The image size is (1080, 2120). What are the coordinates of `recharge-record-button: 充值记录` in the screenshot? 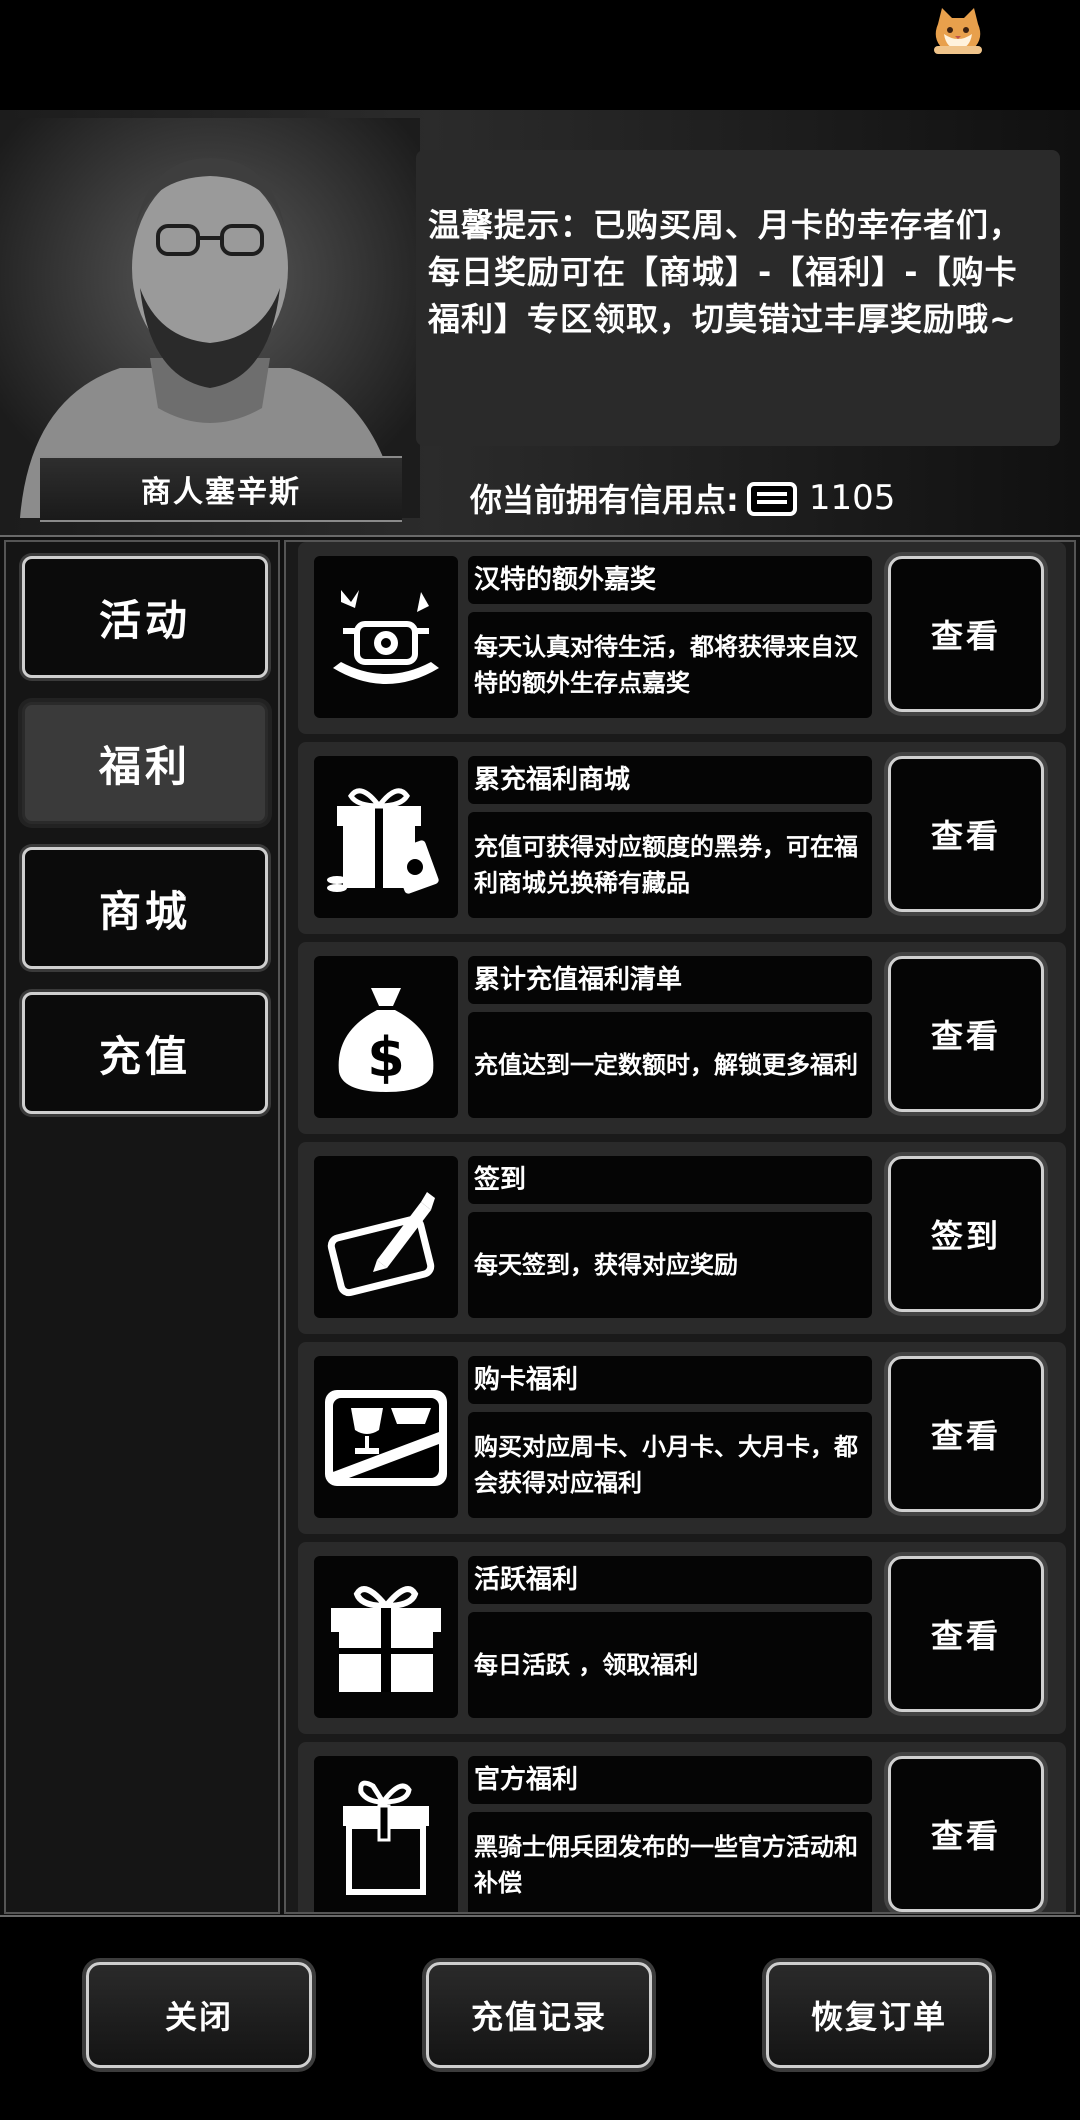 It's located at (539, 2015).